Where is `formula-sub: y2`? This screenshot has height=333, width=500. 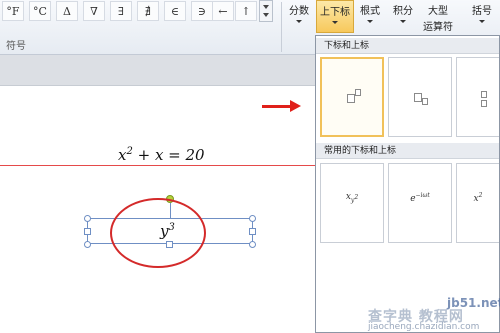
formula-sub: y2 is located at coordinates (355, 198).